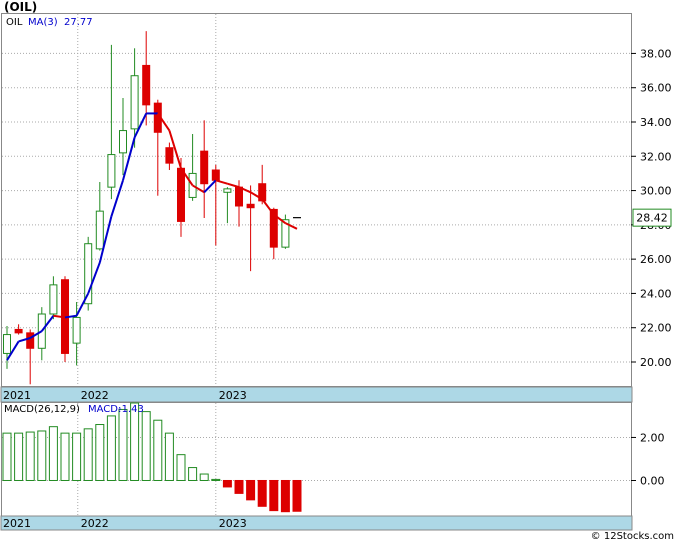 The image size is (680, 546). What do you see at coordinates (652, 437) in the screenshot?
I see `macd-tick-label: 2.00` at bounding box center [652, 437].